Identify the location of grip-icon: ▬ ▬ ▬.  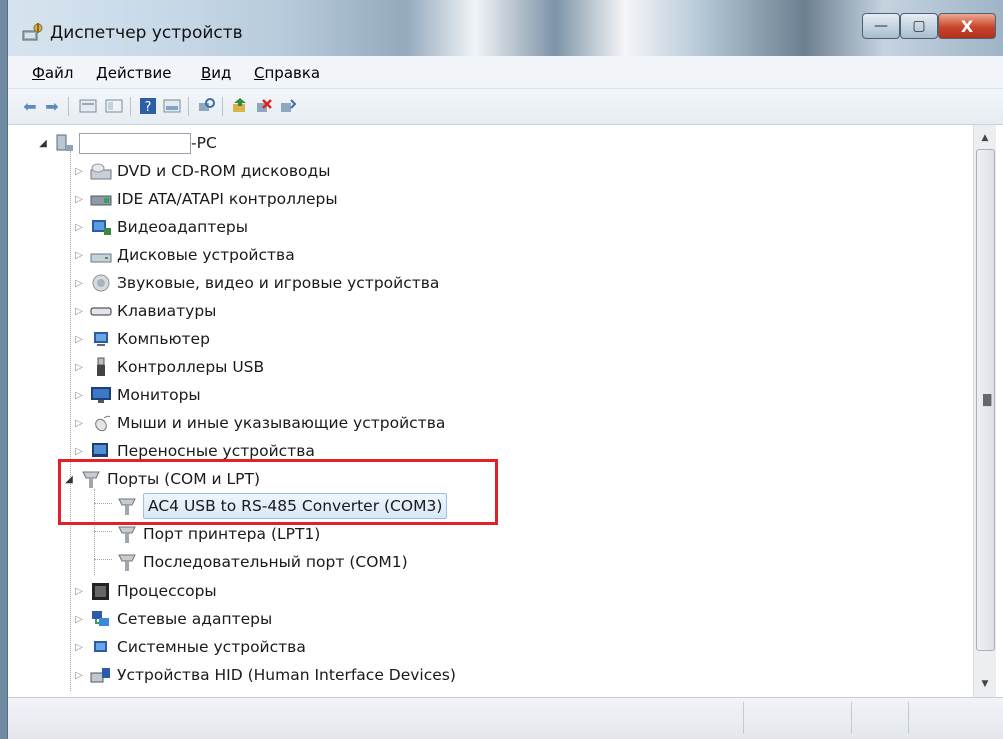
(987, 399).